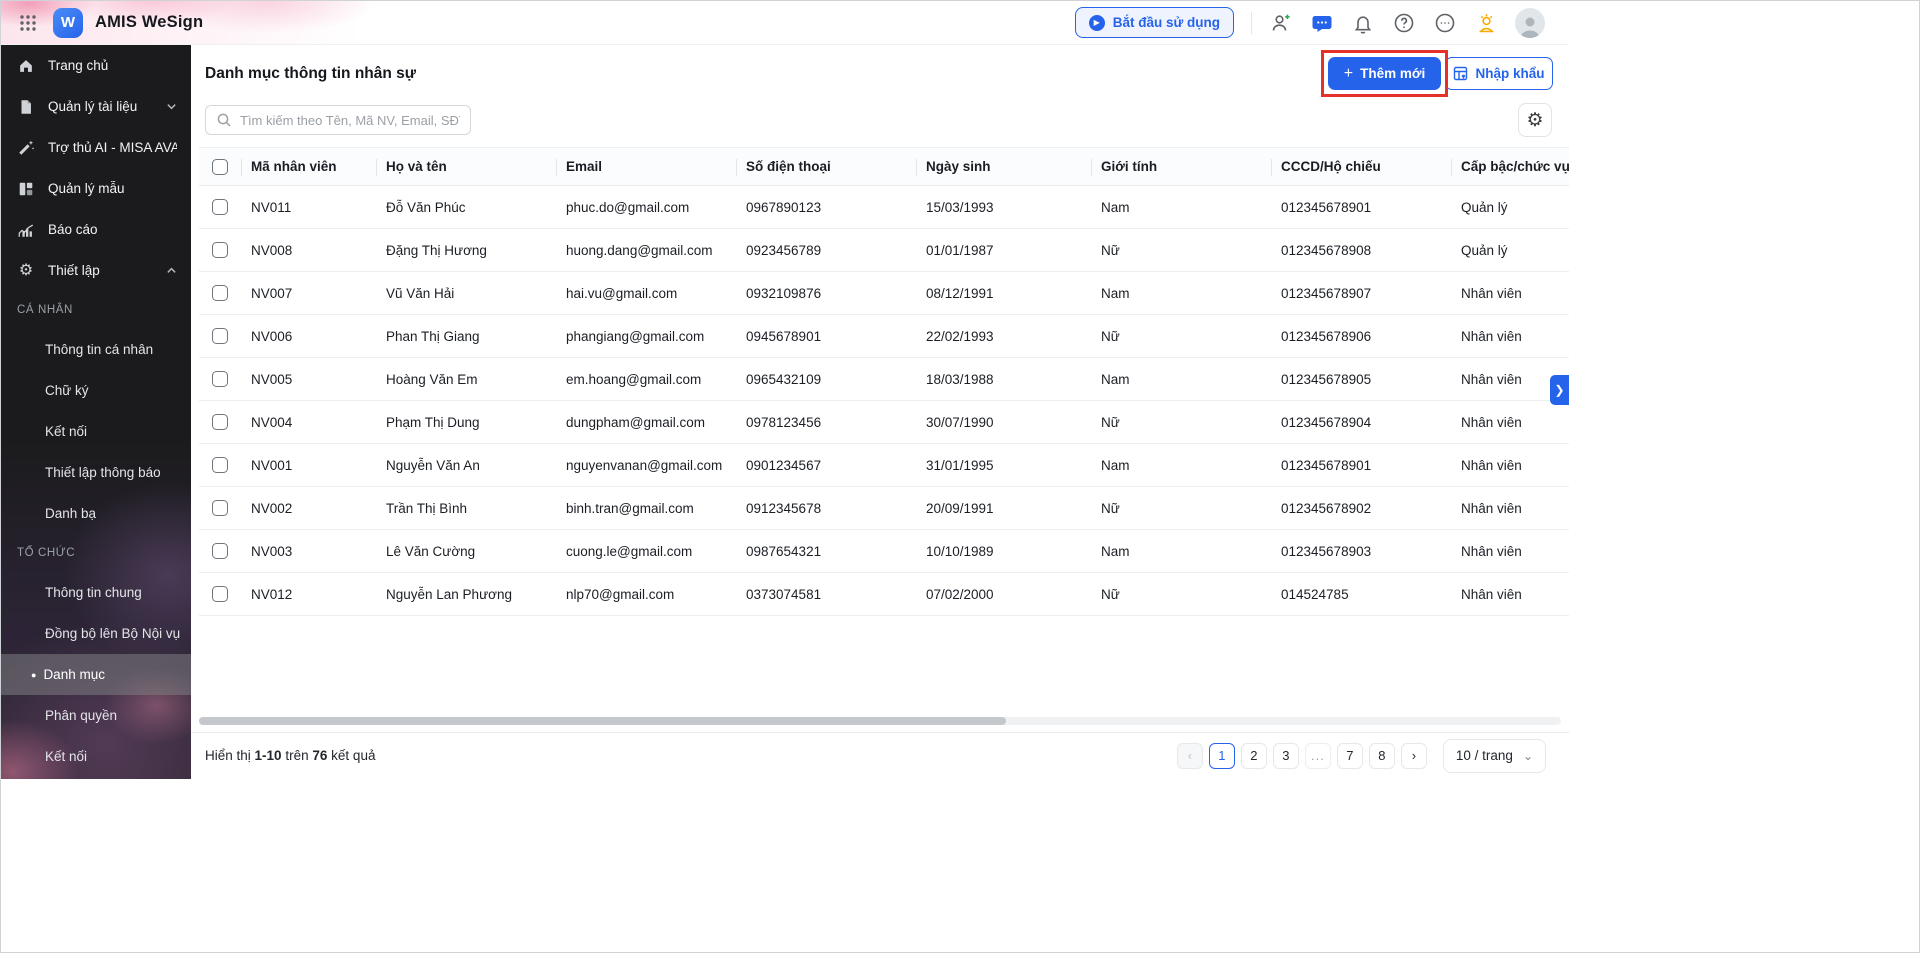  Describe the element at coordinates (785, 23) in the screenshot. I see `app-header: W AMIS WeSign ▶ Bắt đầu sử dụng` at that location.